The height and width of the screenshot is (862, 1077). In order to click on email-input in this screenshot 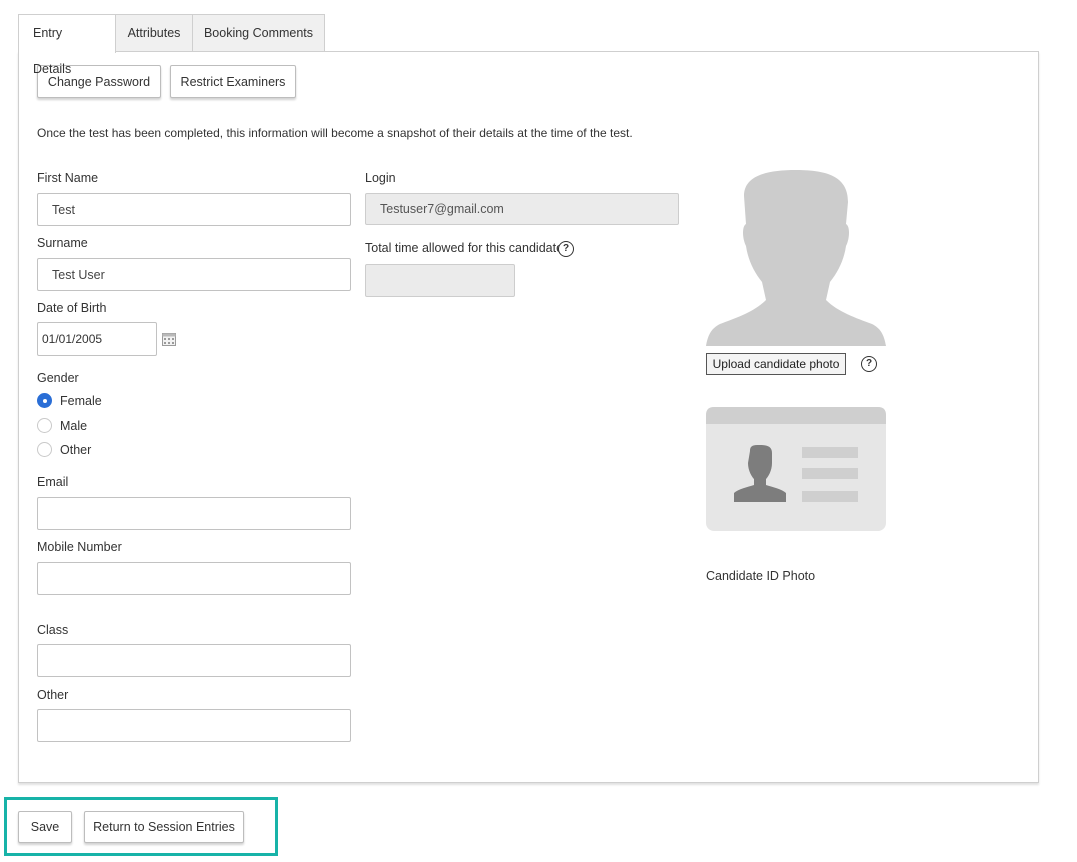, I will do `click(194, 513)`.